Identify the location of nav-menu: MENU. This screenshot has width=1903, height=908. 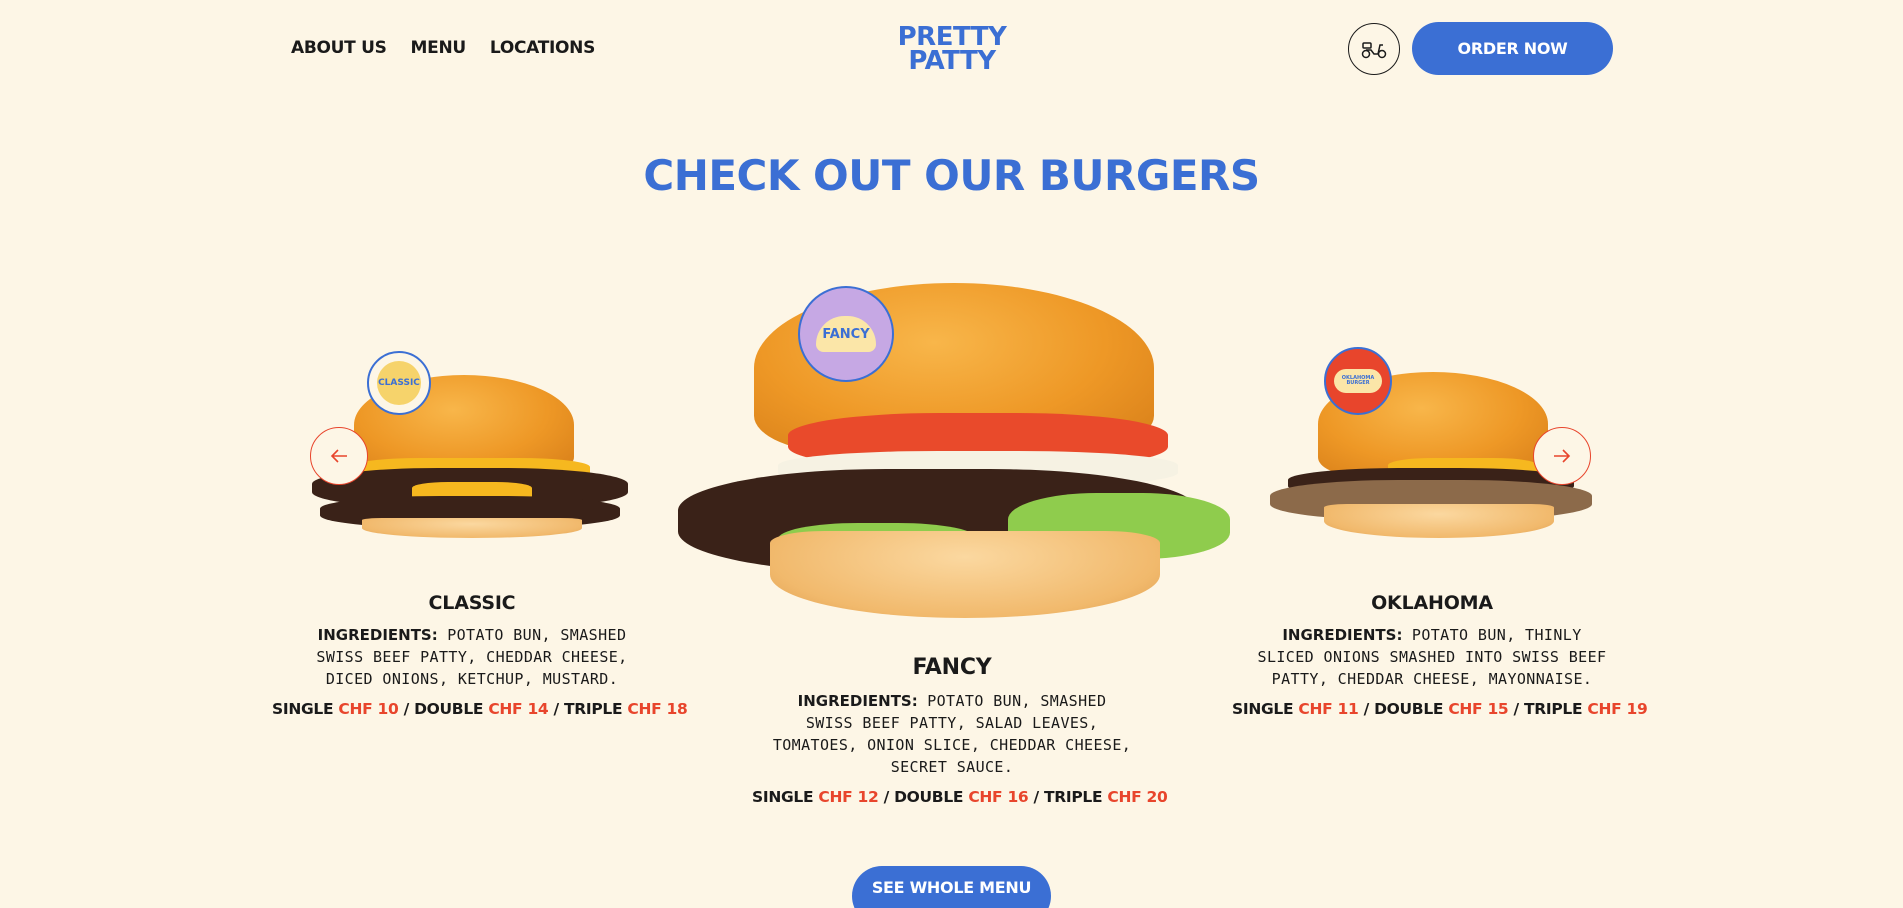
(439, 48).